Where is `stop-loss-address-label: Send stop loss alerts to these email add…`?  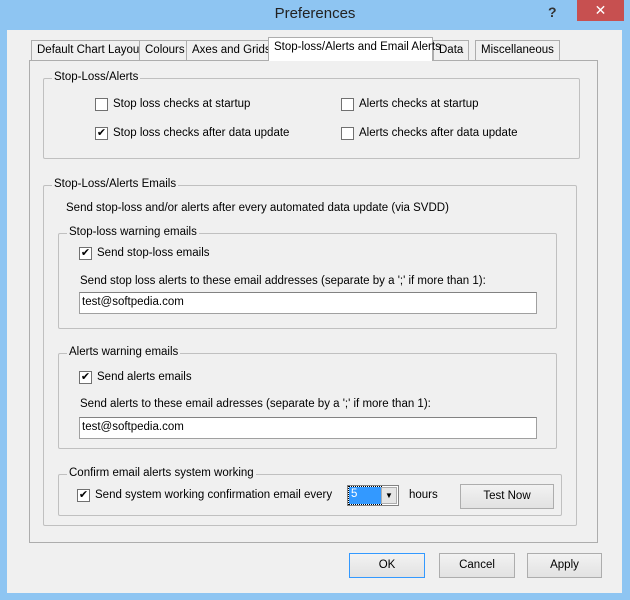
stop-loss-address-label: Send stop loss alerts to these email add… is located at coordinates (283, 281).